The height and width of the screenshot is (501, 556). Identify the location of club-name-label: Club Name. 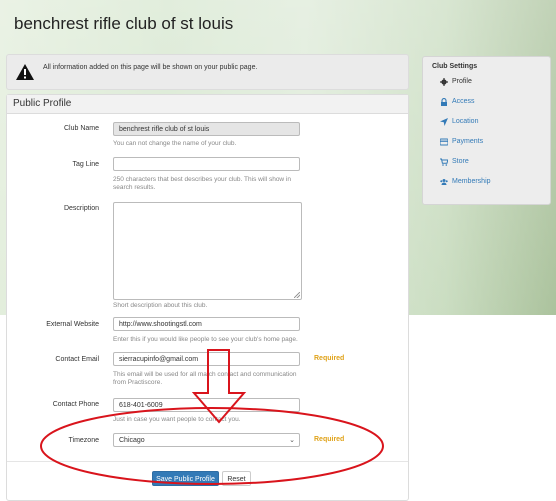
(81, 128).